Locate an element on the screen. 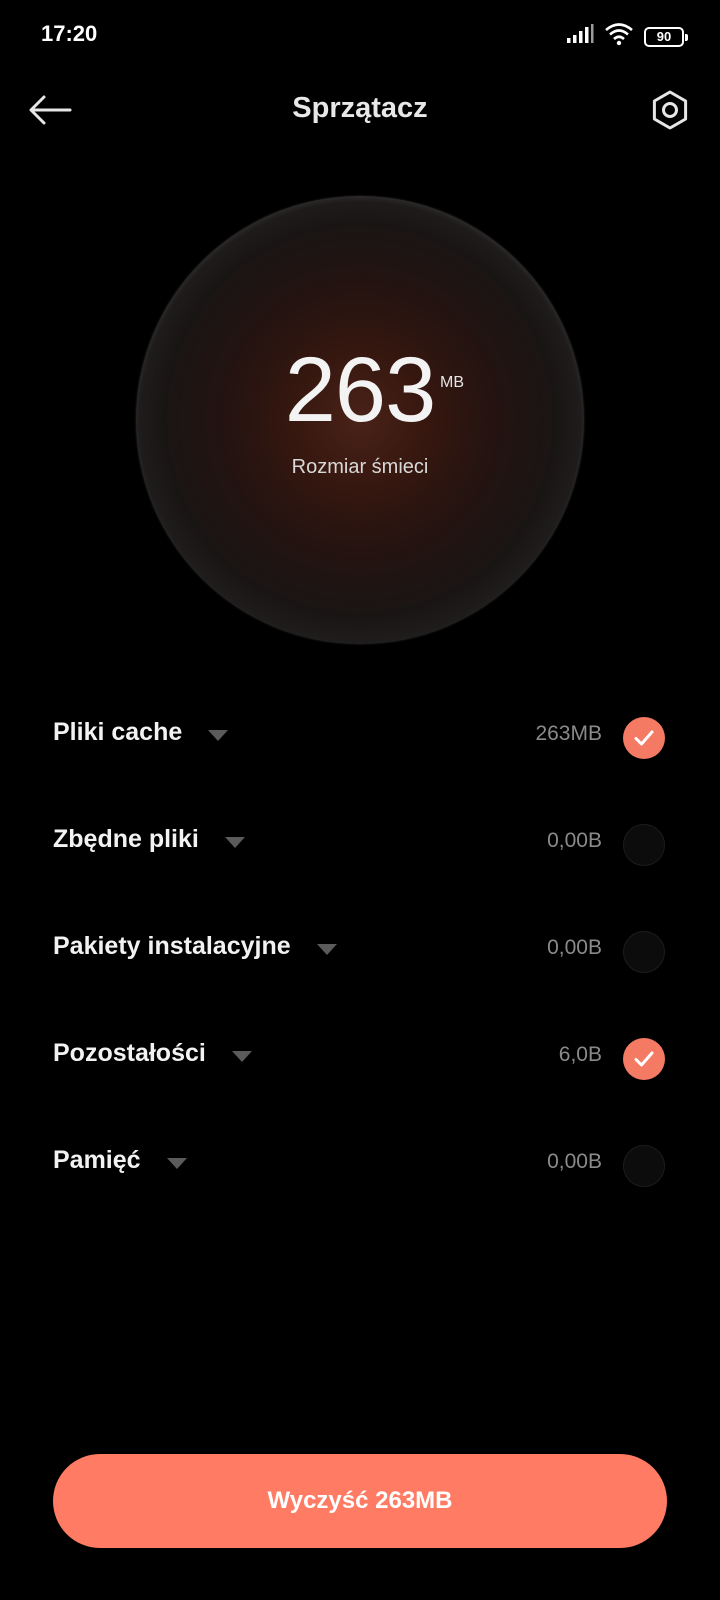  item-label-text: Zbędne pliki is located at coordinates (126, 839).